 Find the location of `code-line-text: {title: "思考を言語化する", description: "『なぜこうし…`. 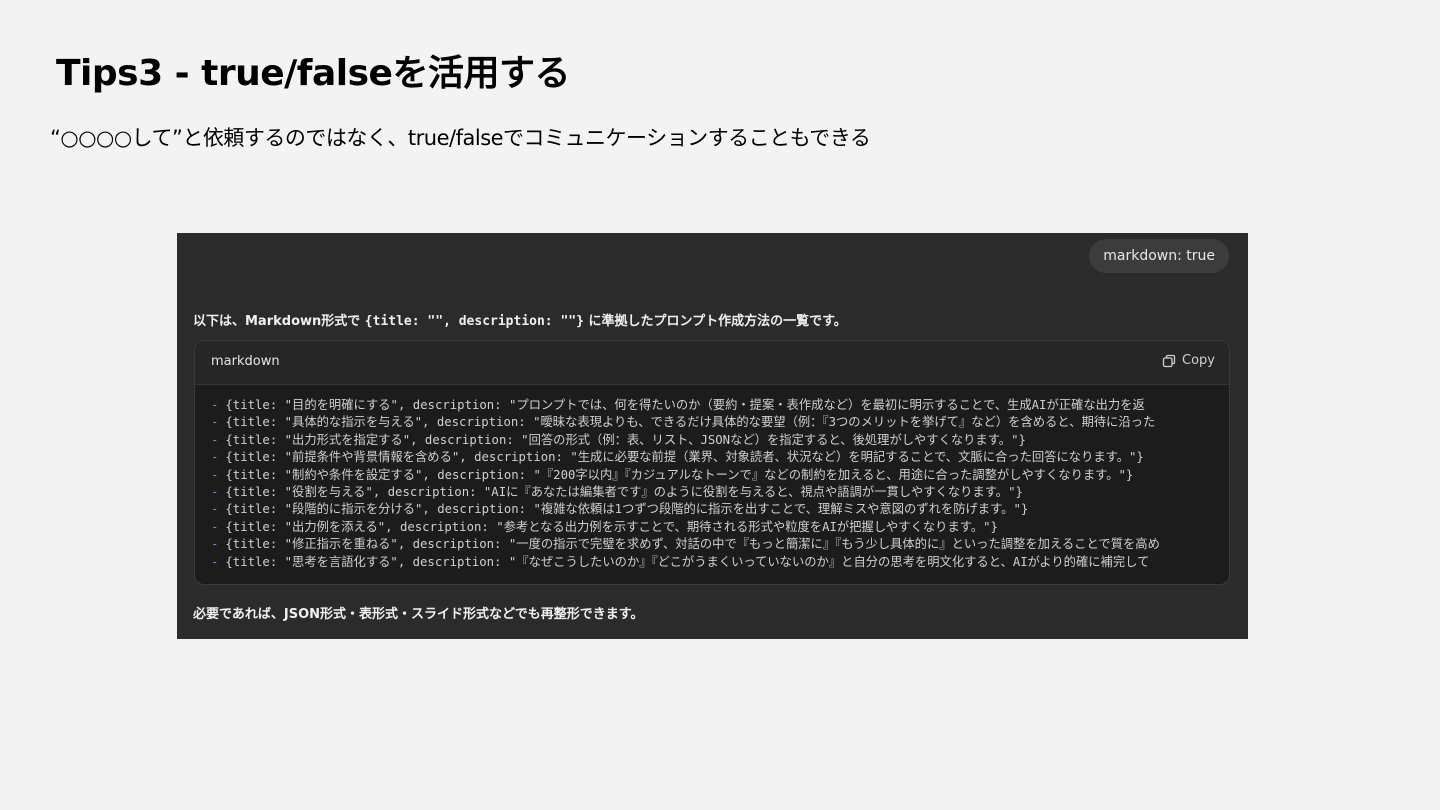

code-line-text: {title: "思考を言語化する", description: "『なぜこうし… is located at coordinates (687, 561).